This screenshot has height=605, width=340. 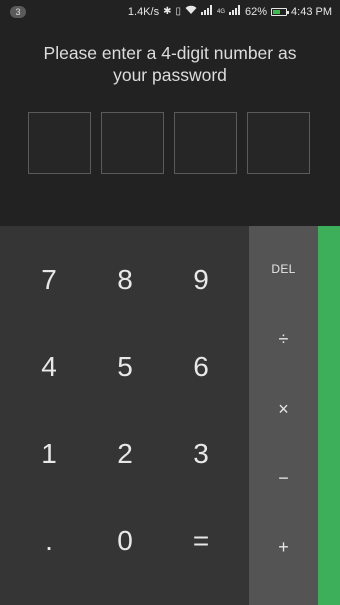 What do you see at coordinates (143, 12) in the screenshot?
I see `network-speed: 1.4K/s` at bounding box center [143, 12].